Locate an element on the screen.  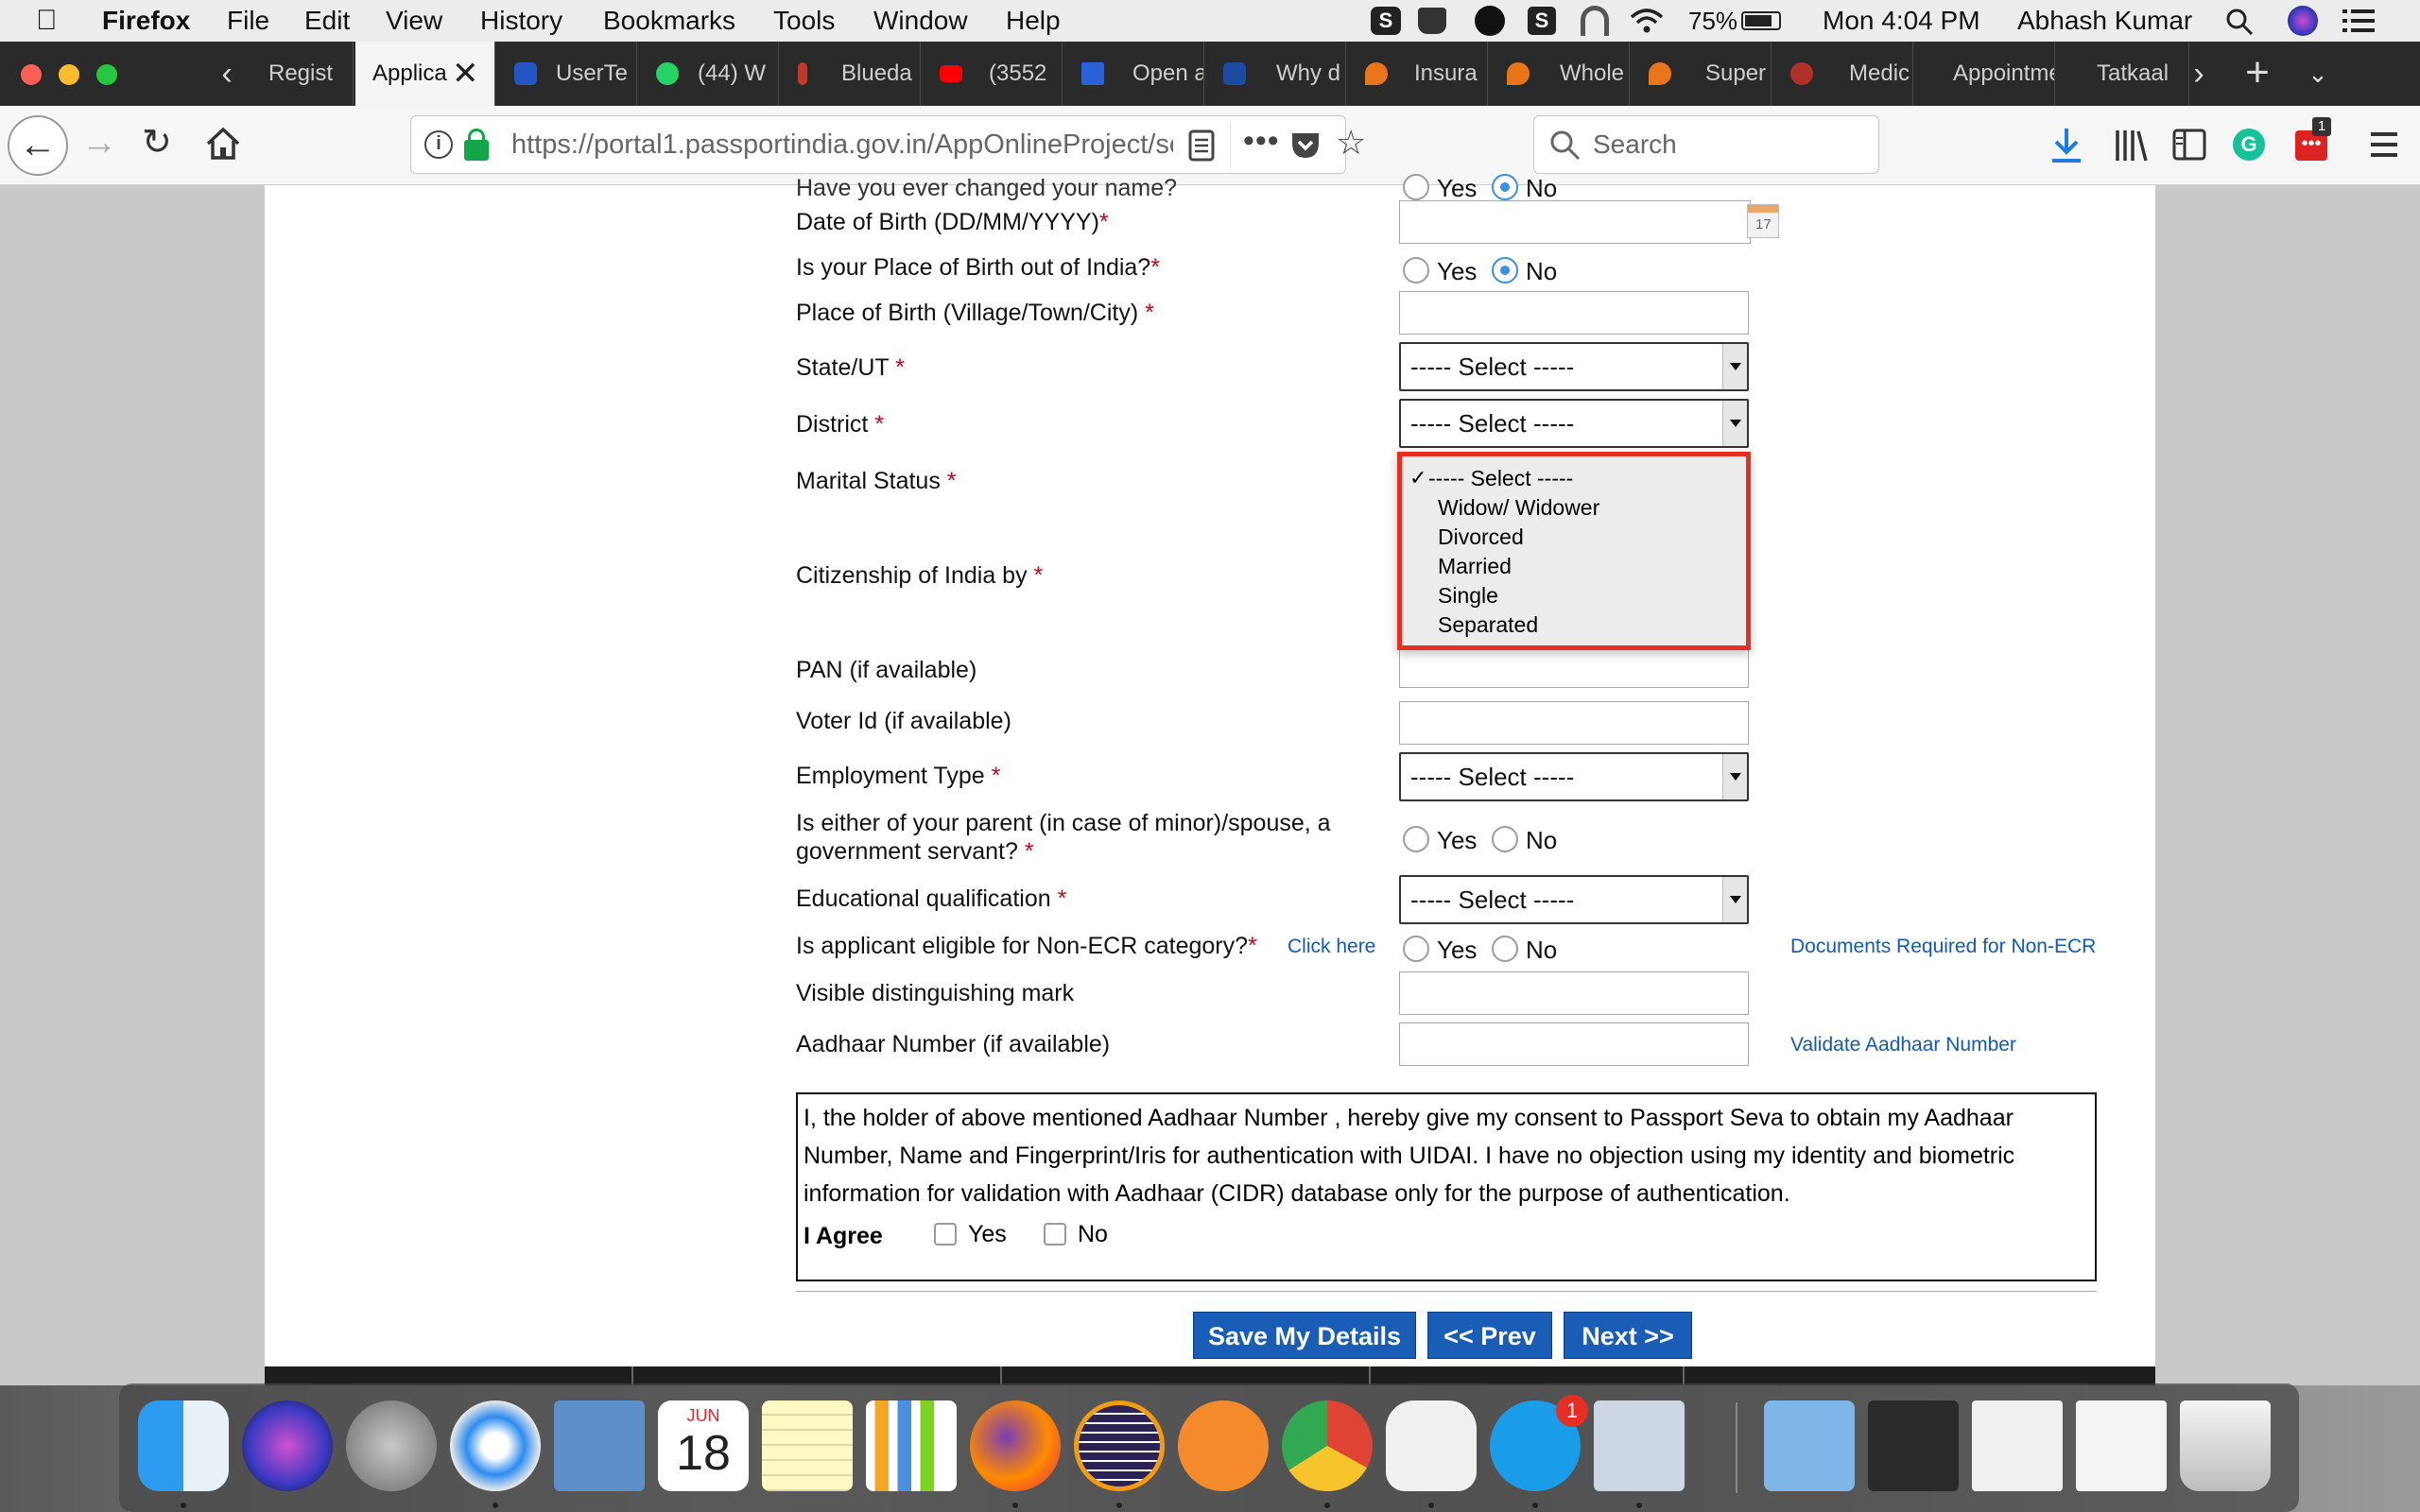
postman-icon is located at coordinates (1224, 1445).